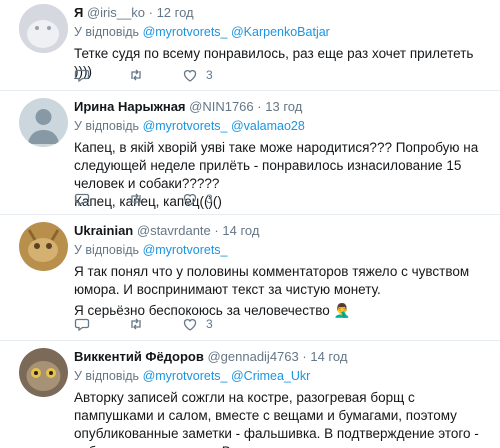  I want to click on reply-context: У відповідь @myrotvorets_, so click(283, 250).